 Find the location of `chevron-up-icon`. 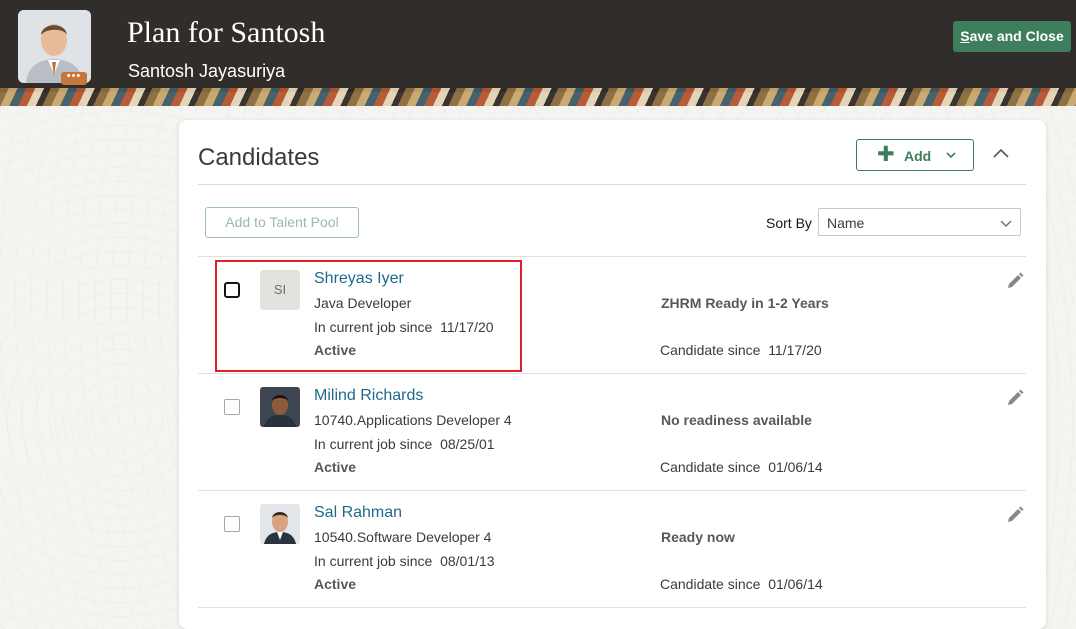

chevron-up-icon is located at coordinates (1001, 154).